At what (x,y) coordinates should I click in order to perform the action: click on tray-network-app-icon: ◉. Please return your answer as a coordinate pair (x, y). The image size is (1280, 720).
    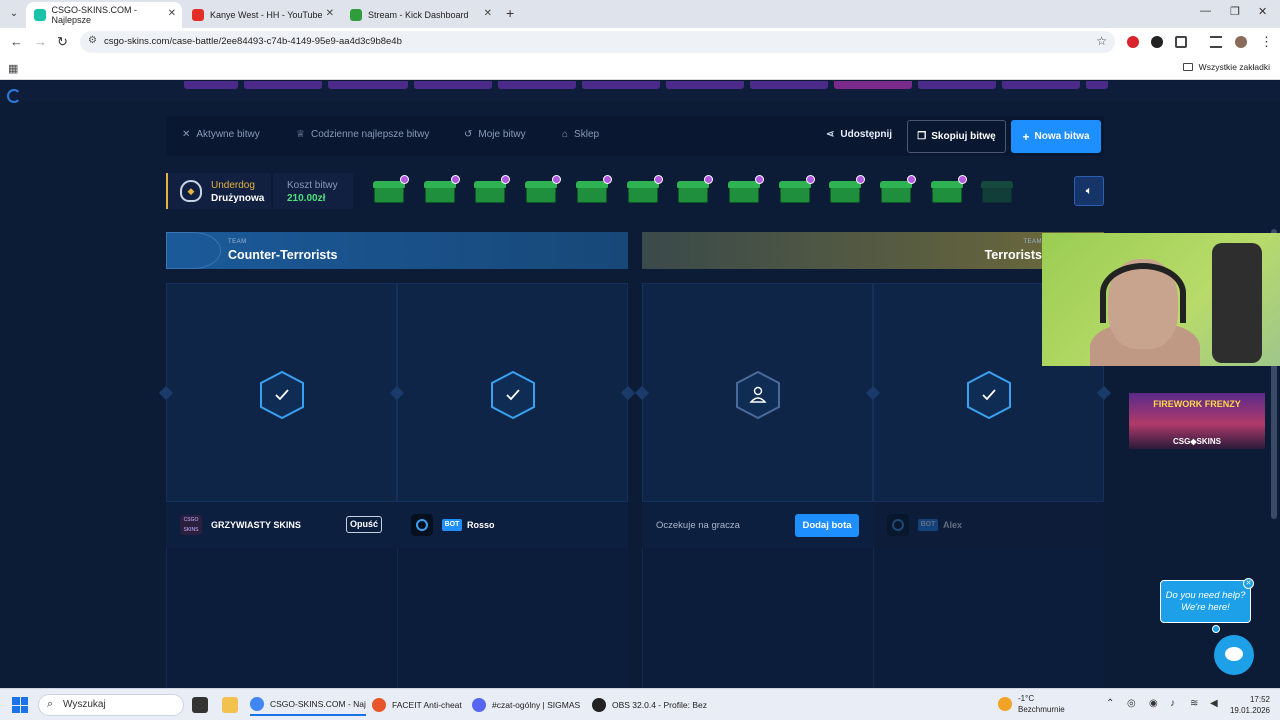
    Looking at the image, I should click on (1153, 703).